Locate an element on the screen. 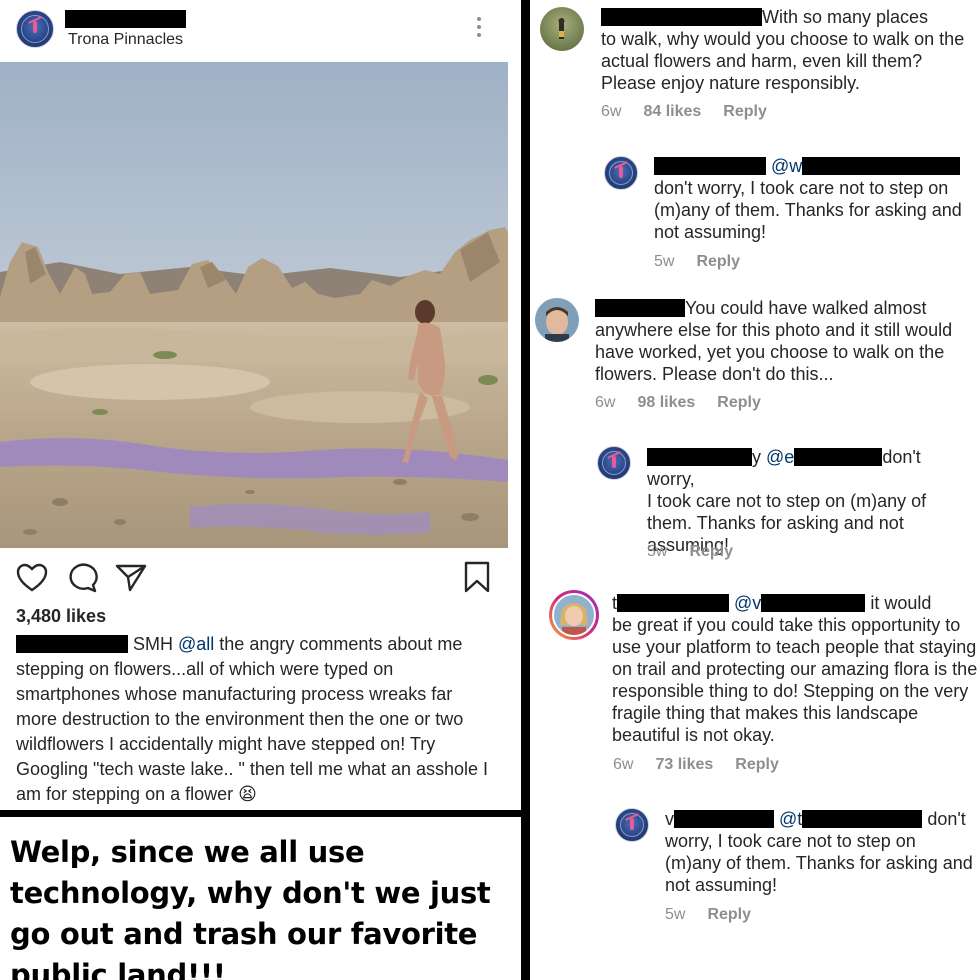 This screenshot has width=980, height=980. comment-likes: 73 likes is located at coordinates (684, 764).